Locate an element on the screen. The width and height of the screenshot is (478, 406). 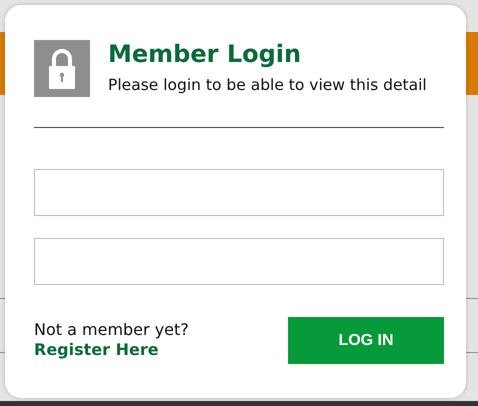
padlock-icon is located at coordinates (62, 68).